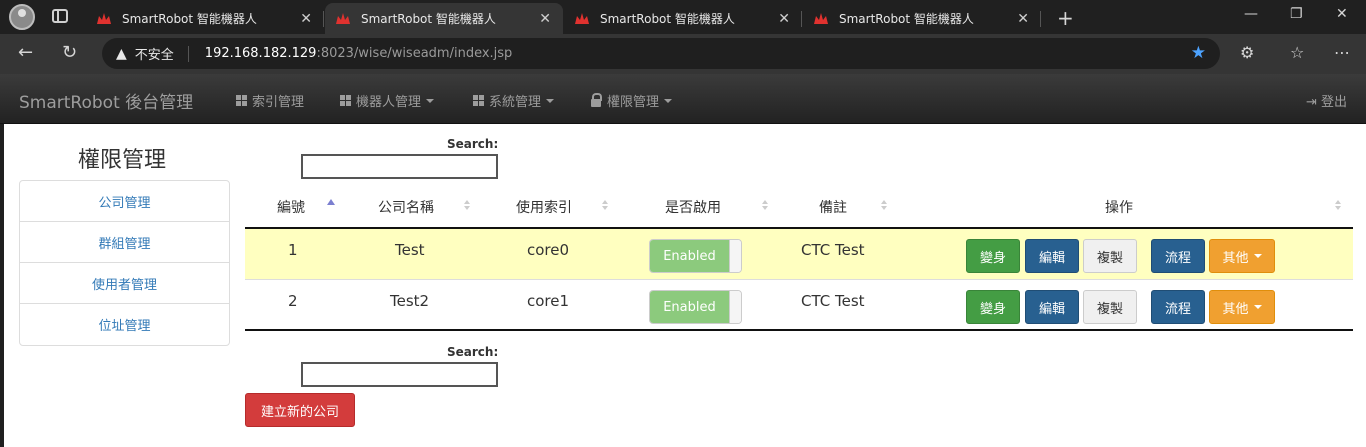 The image size is (1366, 447). Describe the element at coordinates (122, 160) in the screenshot. I see `sidebar-title: 權限管理` at that location.